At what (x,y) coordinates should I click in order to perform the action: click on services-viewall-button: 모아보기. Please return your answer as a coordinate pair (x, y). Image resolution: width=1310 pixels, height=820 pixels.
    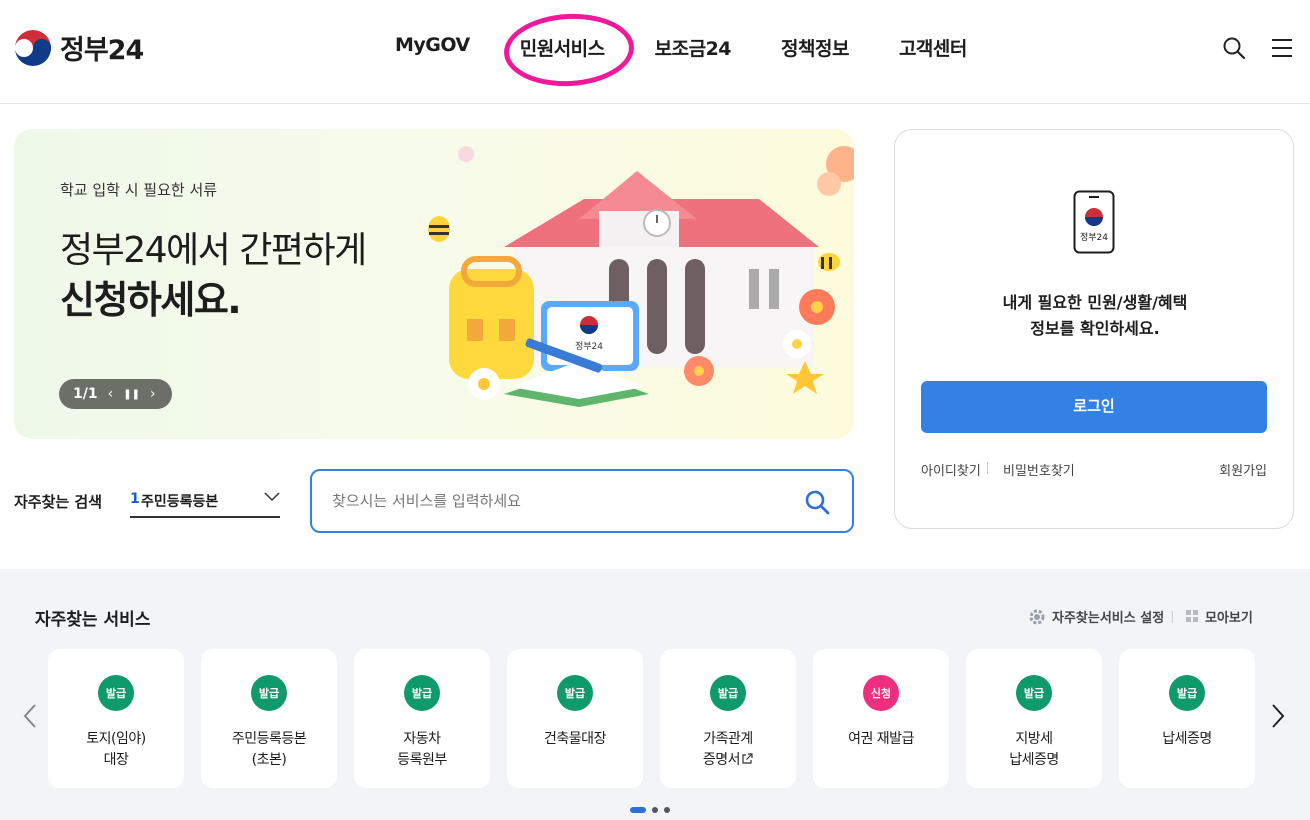
    Looking at the image, I should click on (1219, 616).